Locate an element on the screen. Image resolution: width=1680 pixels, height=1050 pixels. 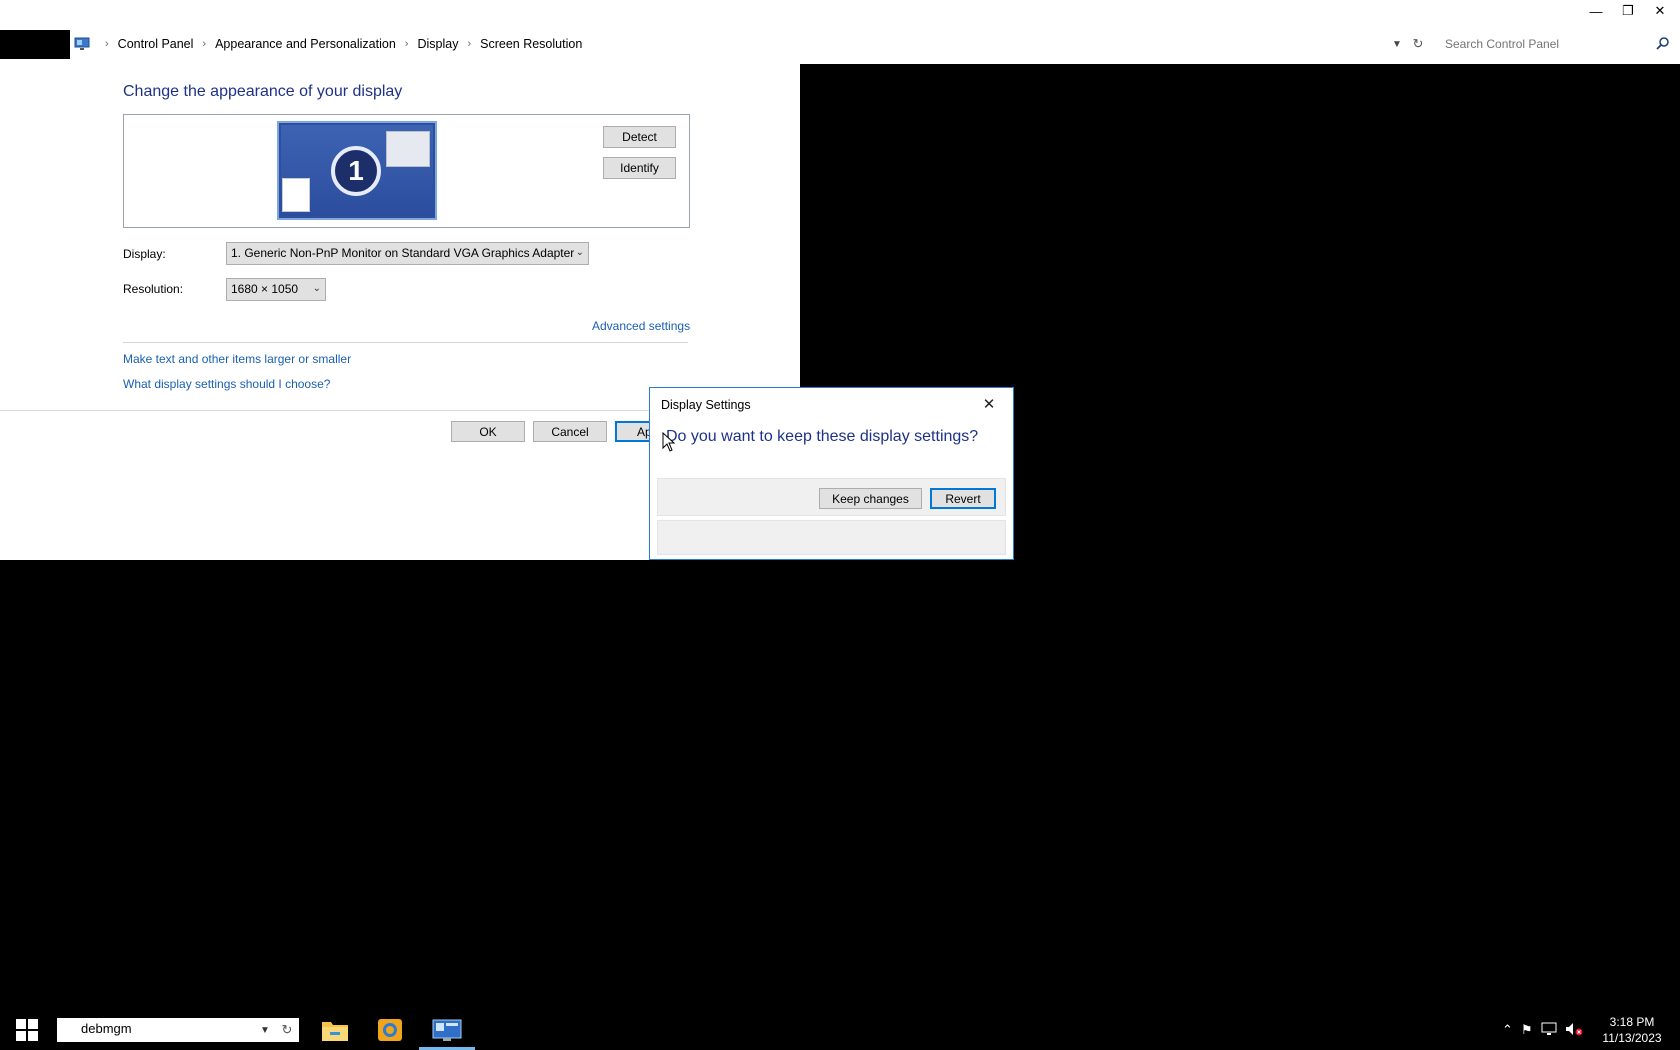
display-label: Display: is located at coordinates (144, 254).